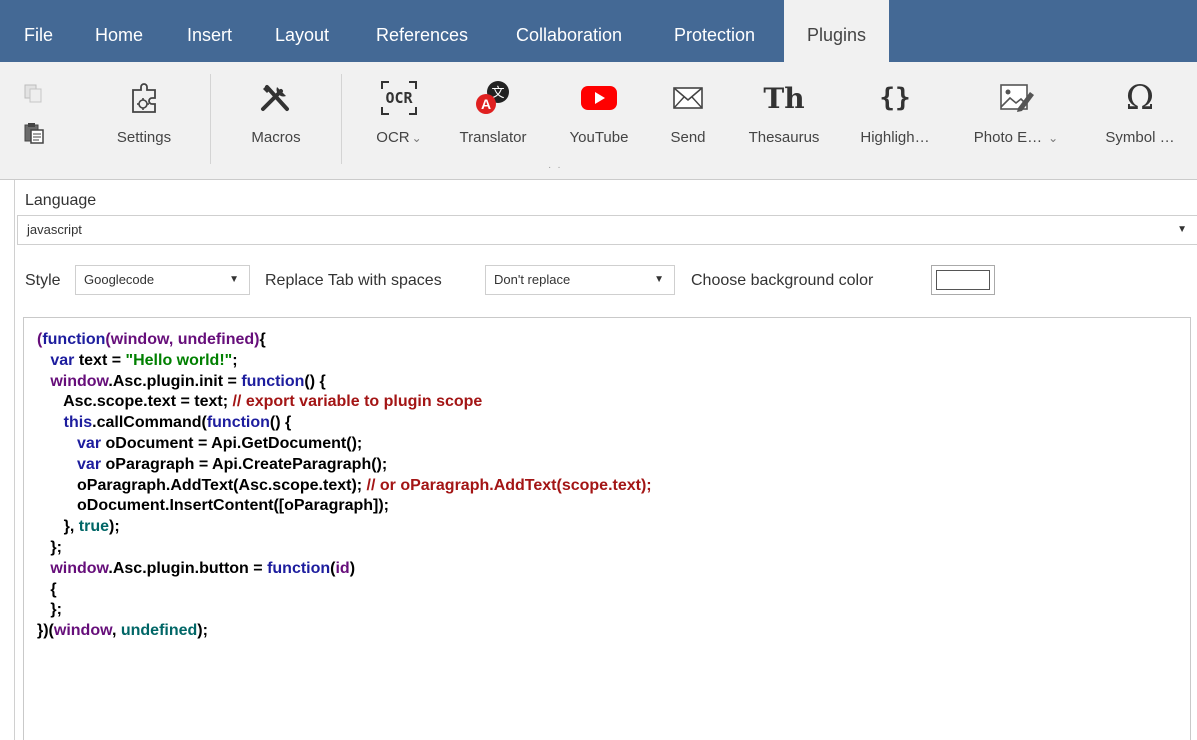  Describe the element at coordinates (836, 31) in the screenshot. I see `tab-plugins: Plugins` at that location.